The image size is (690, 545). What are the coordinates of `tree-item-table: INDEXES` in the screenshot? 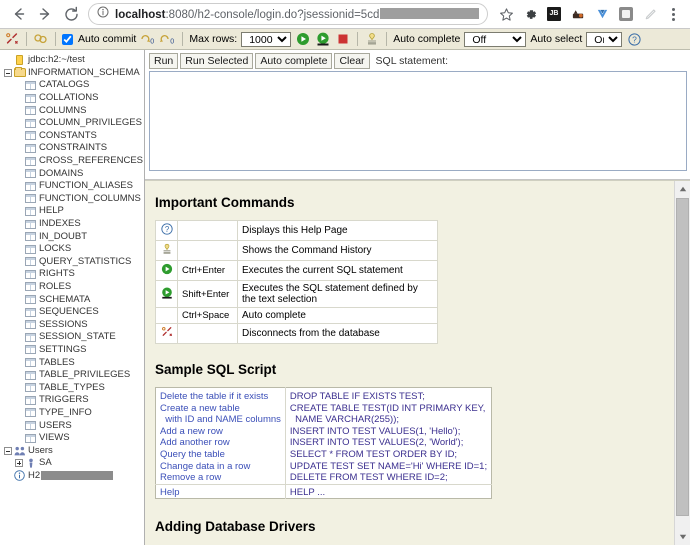 It's located at (73, 224).